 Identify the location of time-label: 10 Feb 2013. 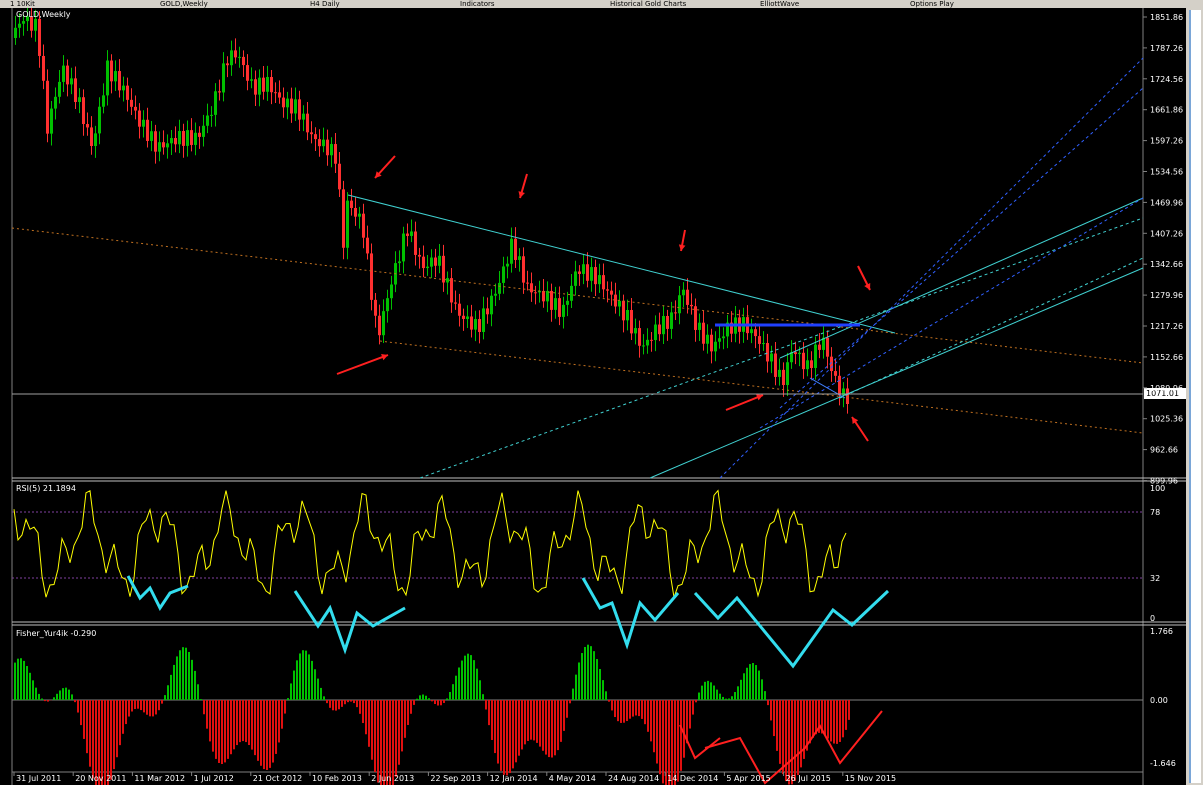
(337, 778).